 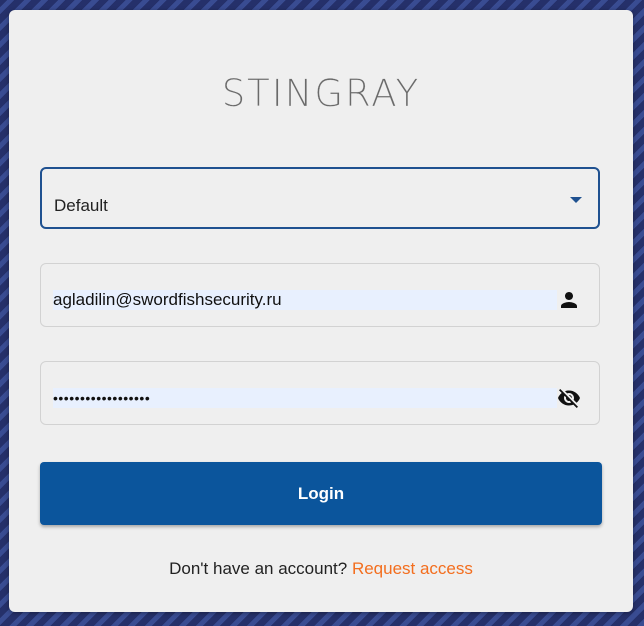 What do you see at coordinates (305, 398) in the screenshot?
I see `password-input` at bounding box center [305, 398].